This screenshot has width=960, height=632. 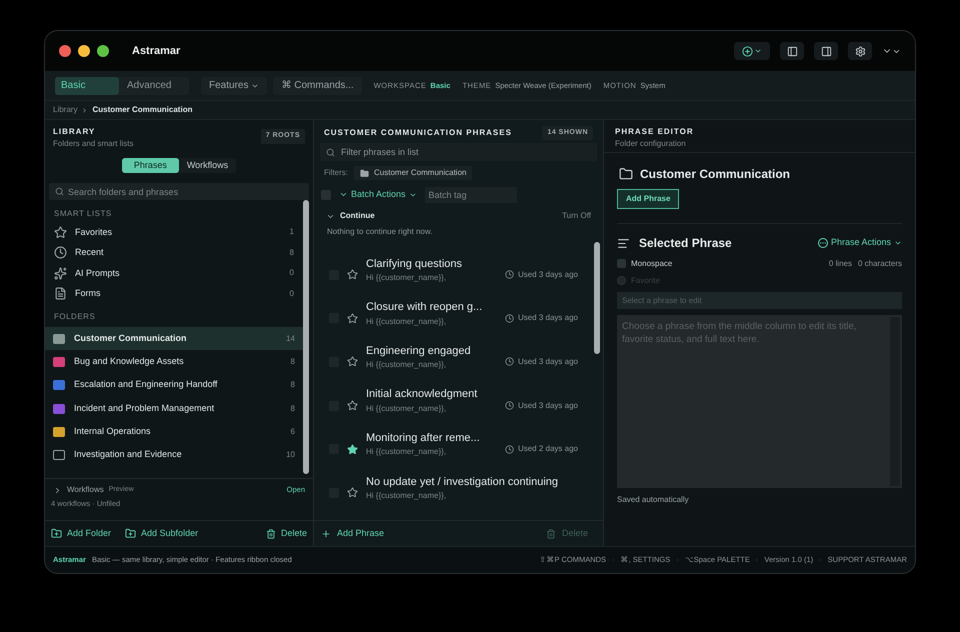 I want to click on mode-tab: Basic, so click(x=87, y=85).